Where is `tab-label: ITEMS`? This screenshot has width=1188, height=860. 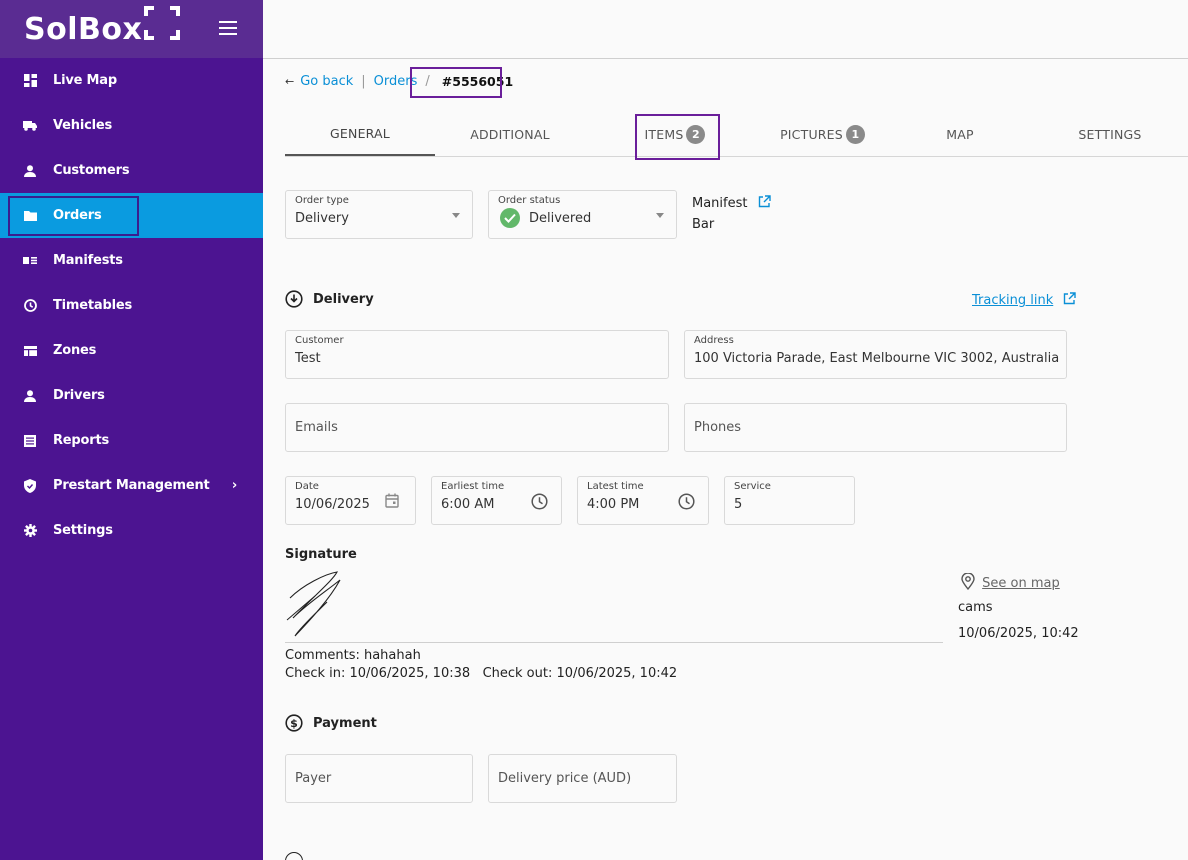
tab-label: ITEMS is located at coordinates (664, 134).